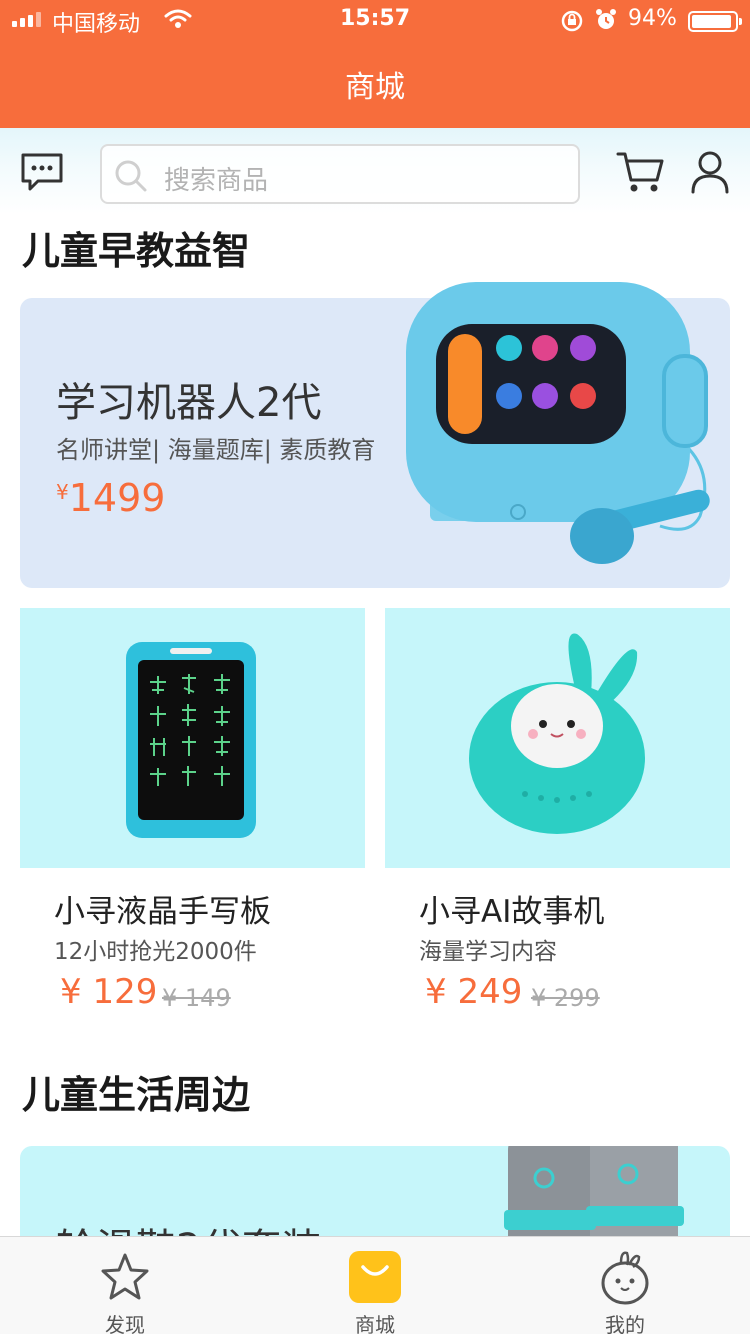 Image resolution: width=750 pixels, height=1334 pixels. Describe the element at coordinates (216, 450) in the screenshot. I see `banner-subtitle: 名师讲堂| 海量题库| 素质教育` at that location.